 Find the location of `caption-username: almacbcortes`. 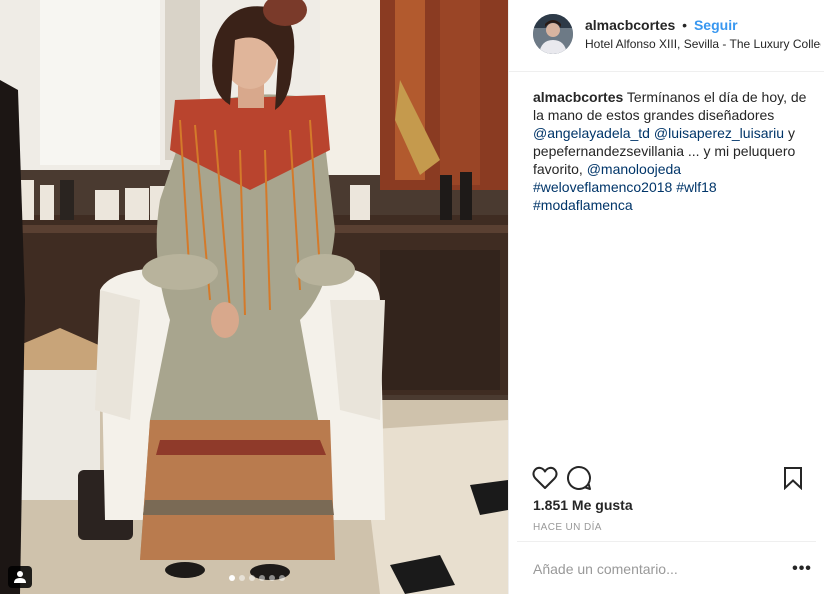

caption-username: almacbcortes is located at coordinates (578, 97).